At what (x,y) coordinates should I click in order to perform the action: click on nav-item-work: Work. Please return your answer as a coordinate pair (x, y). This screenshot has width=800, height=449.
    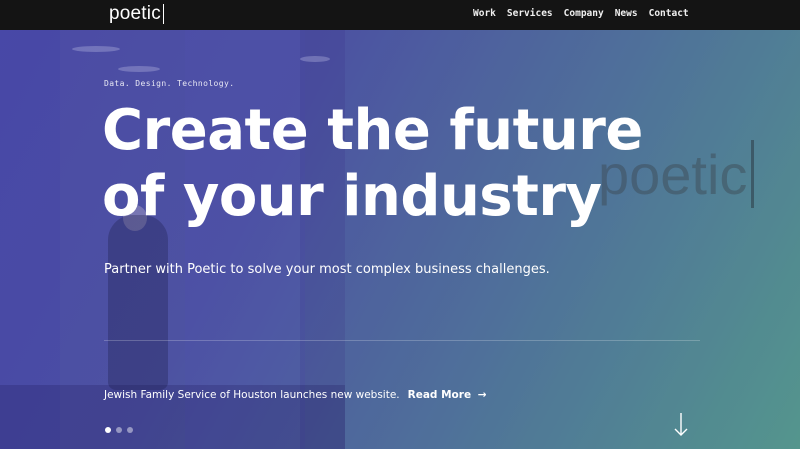
    Looking at the image, I should click on (484, 13).